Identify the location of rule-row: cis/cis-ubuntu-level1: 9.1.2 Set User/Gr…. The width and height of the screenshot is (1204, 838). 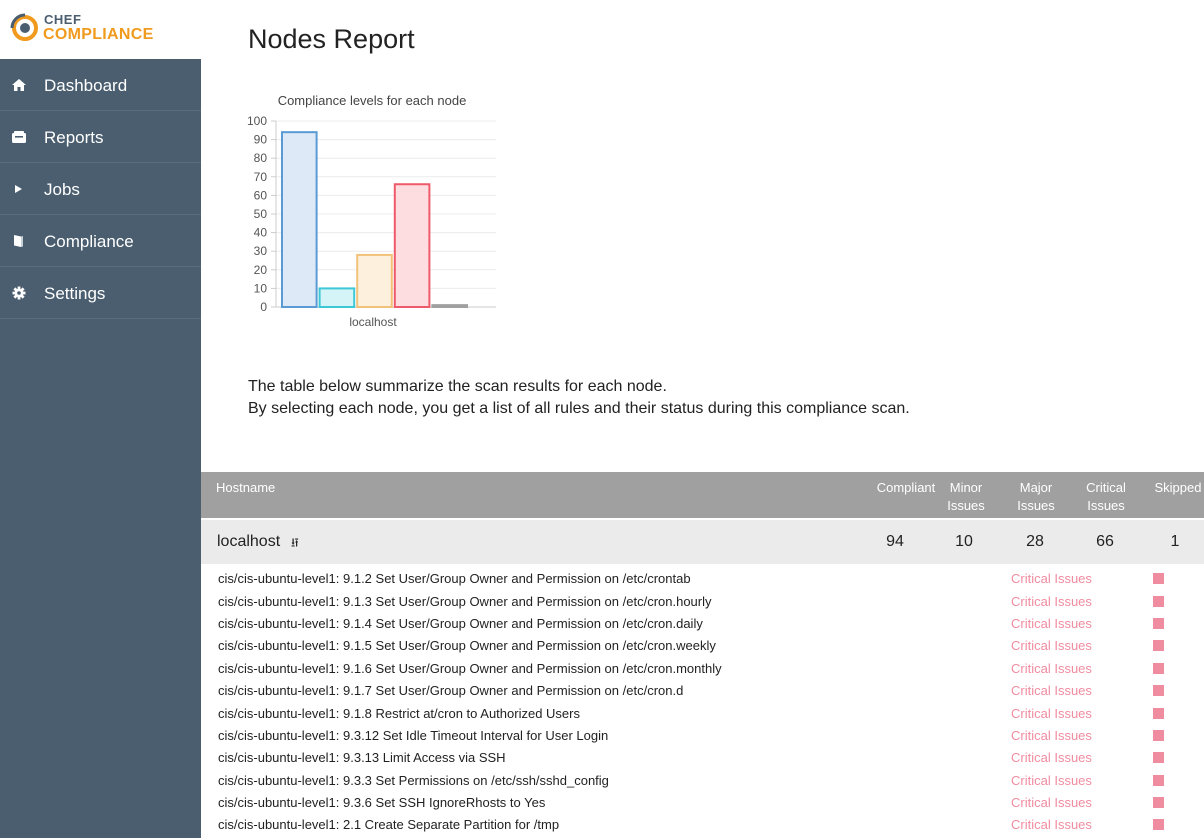
(702, 578).